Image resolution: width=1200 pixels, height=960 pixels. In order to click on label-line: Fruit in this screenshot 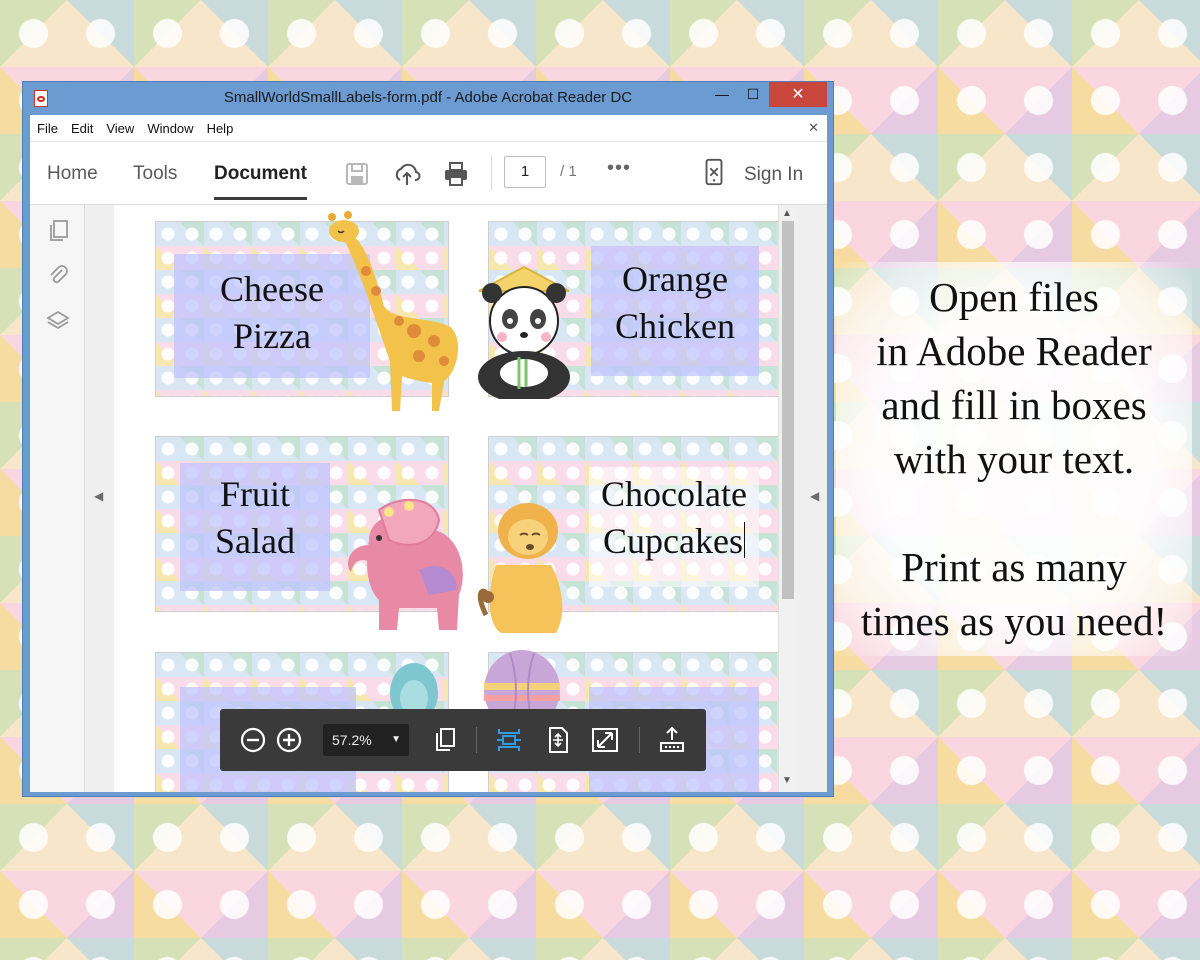, I will do `click(254, 494)`.